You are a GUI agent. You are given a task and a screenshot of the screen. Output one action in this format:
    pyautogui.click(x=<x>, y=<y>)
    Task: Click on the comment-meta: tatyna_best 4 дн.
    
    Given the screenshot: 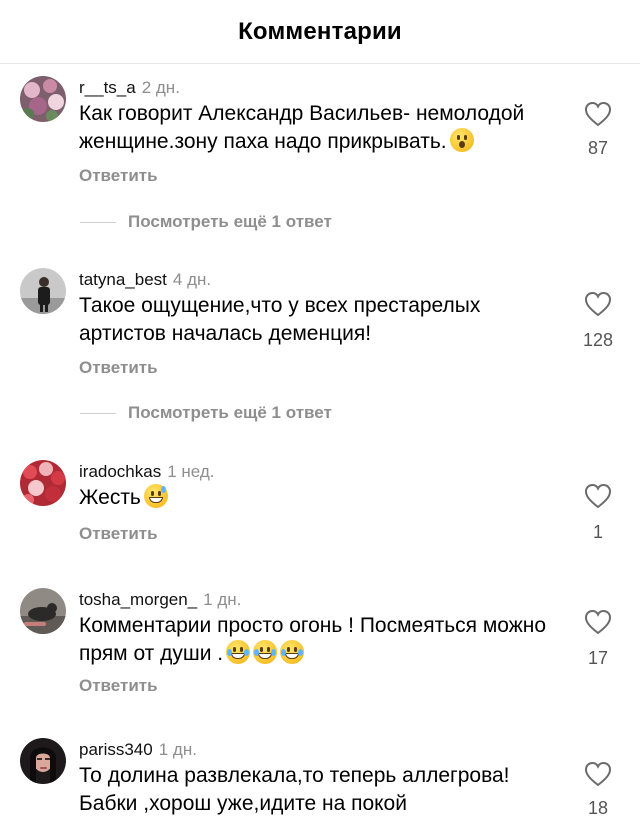 What is the action you would take?
    pyautogui.click(x=145, y=280)
    